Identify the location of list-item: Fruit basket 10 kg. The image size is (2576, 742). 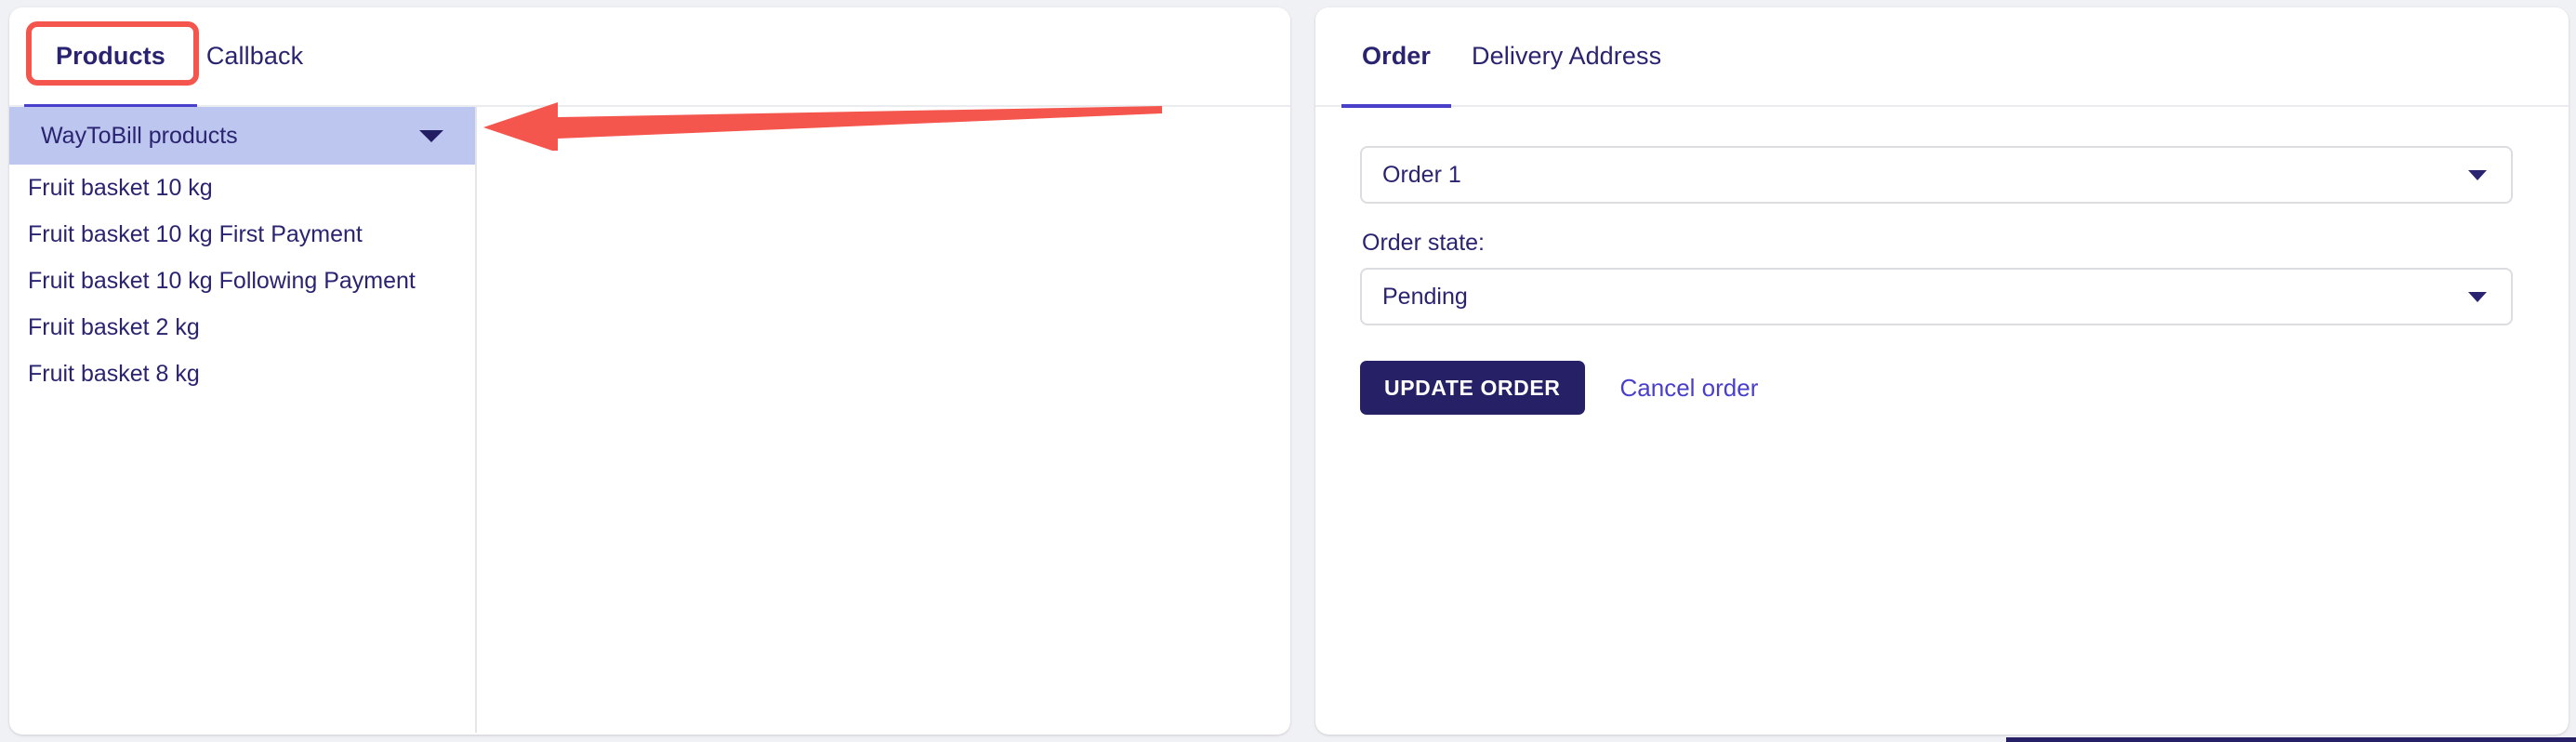
(242, 188).